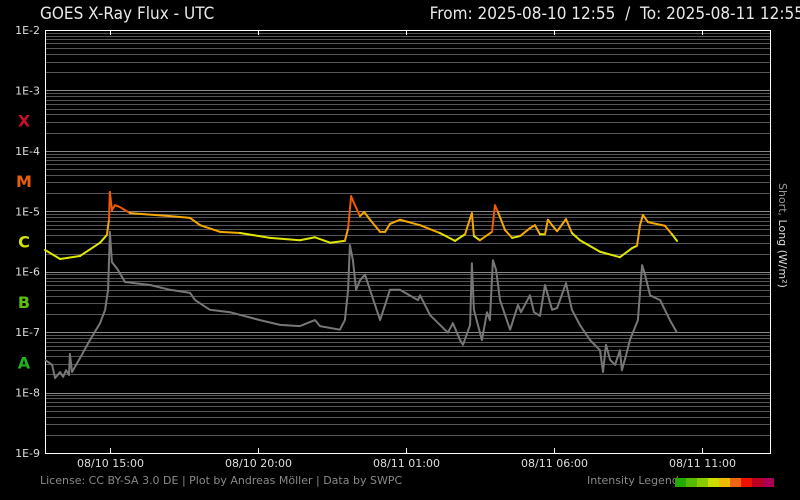 Image resolution: width=800 pixels, height=500 pixels. Describe the element at coordinates (24, 121) in the screenshot. I see `flare-class-x: X` at that location.